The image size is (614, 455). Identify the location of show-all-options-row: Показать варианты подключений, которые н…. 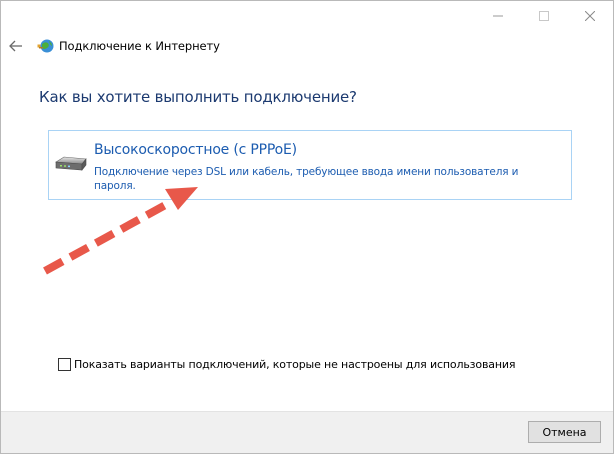
(287, 364).